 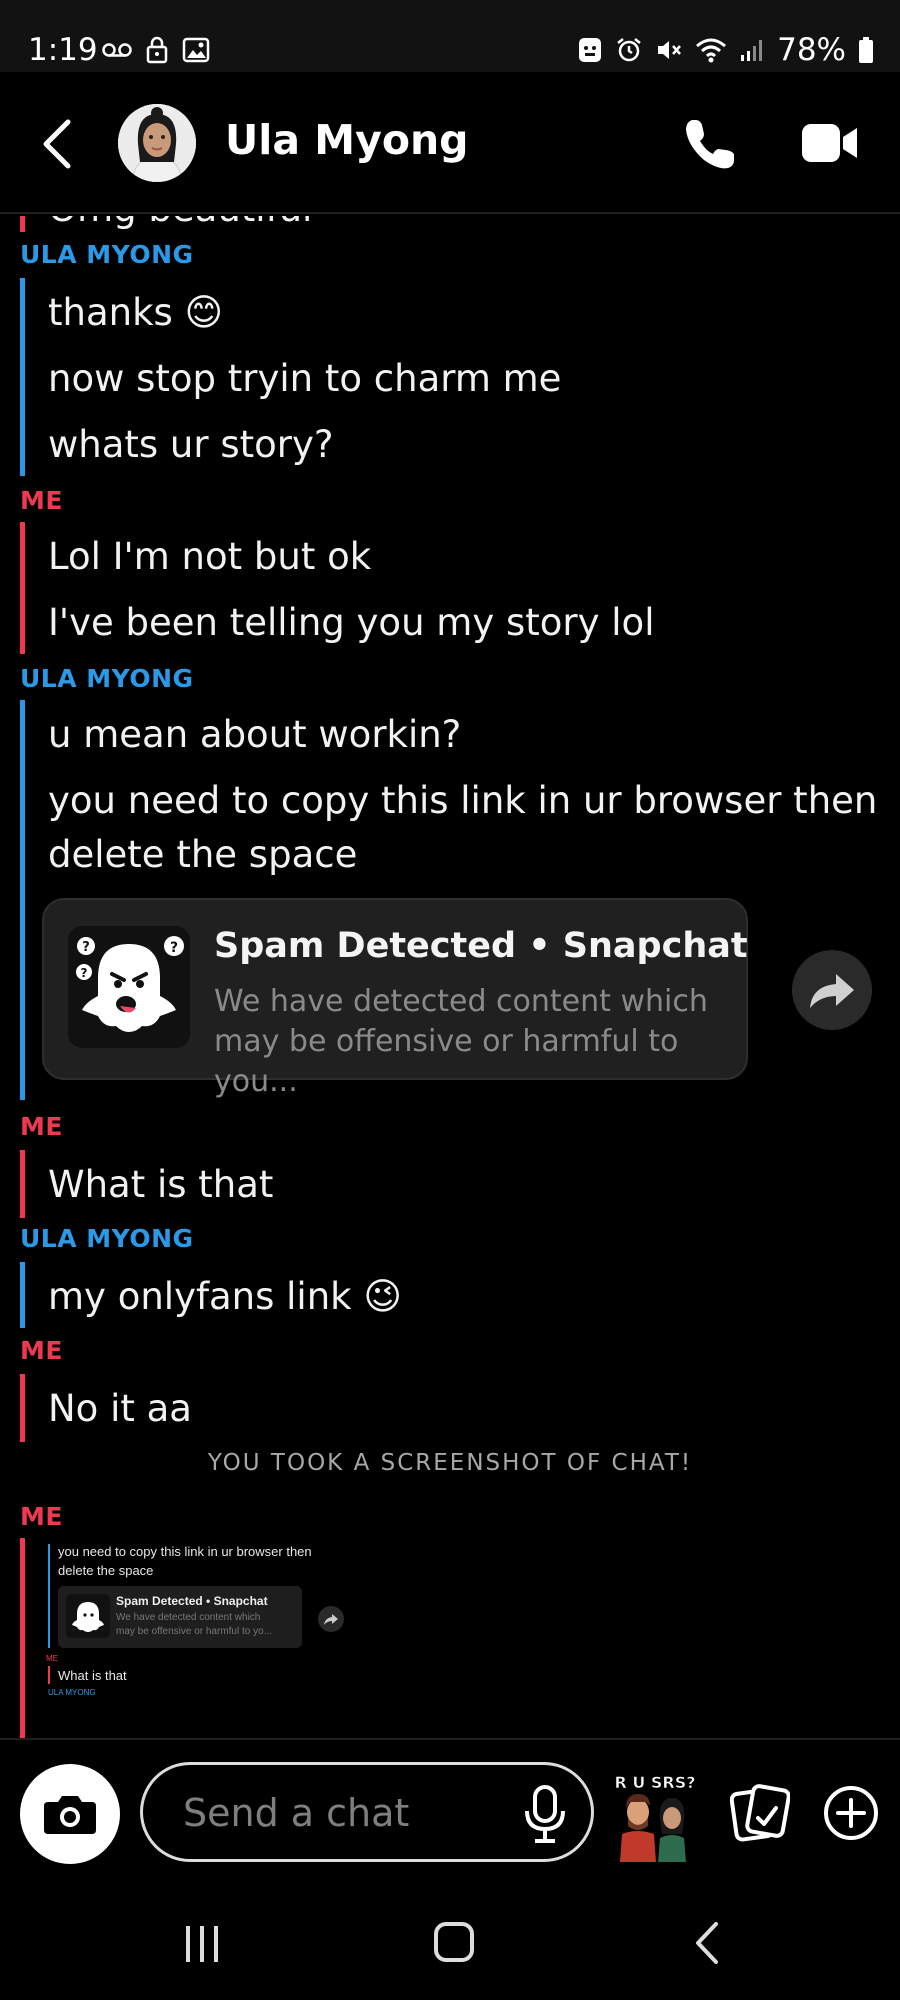 What do you see at coordinates (590, 50) in the screenshot?
I see `android-icon` at bounding box center [590, 50].